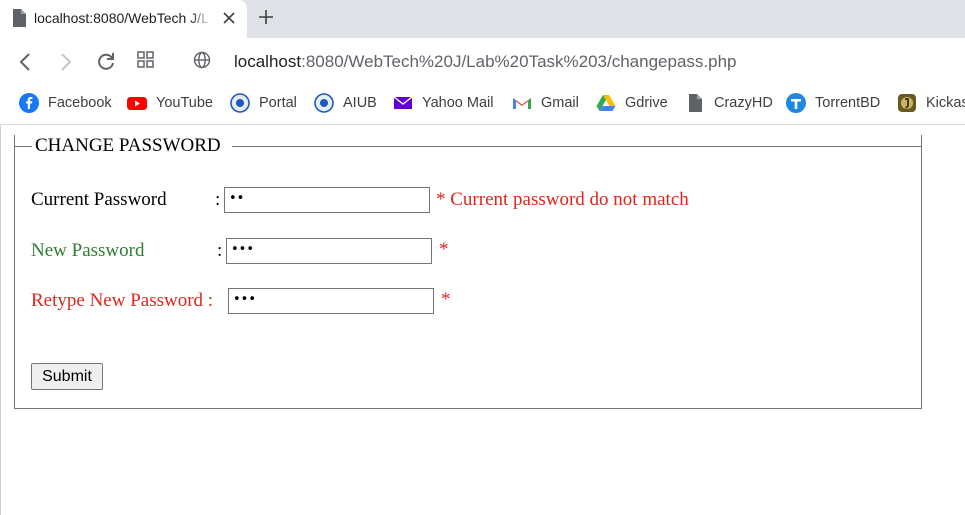 The image size is (965, 515). What do you see at coordinates (146, 62) in the screenshot?
I see `apps-grid-icon` at bounding box center [146, 62].